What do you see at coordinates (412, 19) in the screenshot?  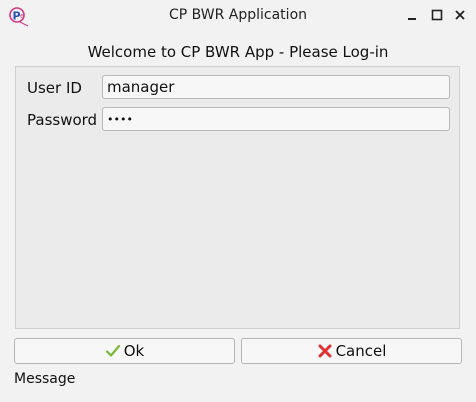 I see `minimize-icon` at bounding box center [412, 19].